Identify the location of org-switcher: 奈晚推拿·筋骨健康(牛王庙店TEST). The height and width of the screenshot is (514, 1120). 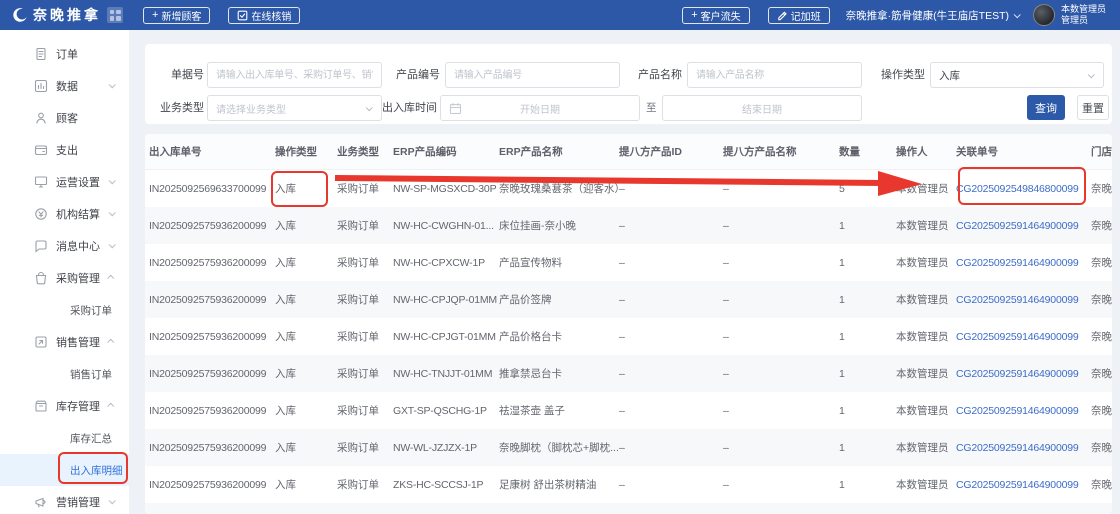
(933, 15).